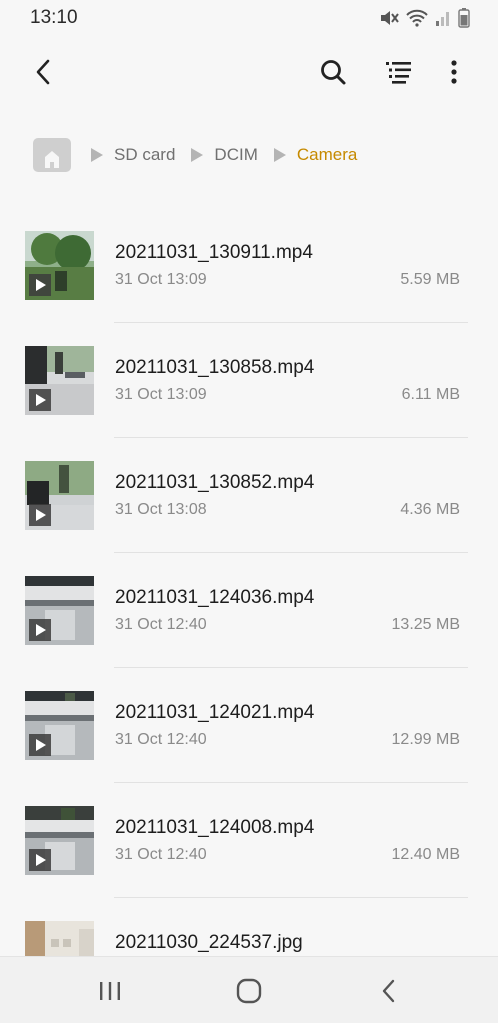  Describe the element at coordinates (417, 18) in the screenshot. I see `wifi-icon` at that location.